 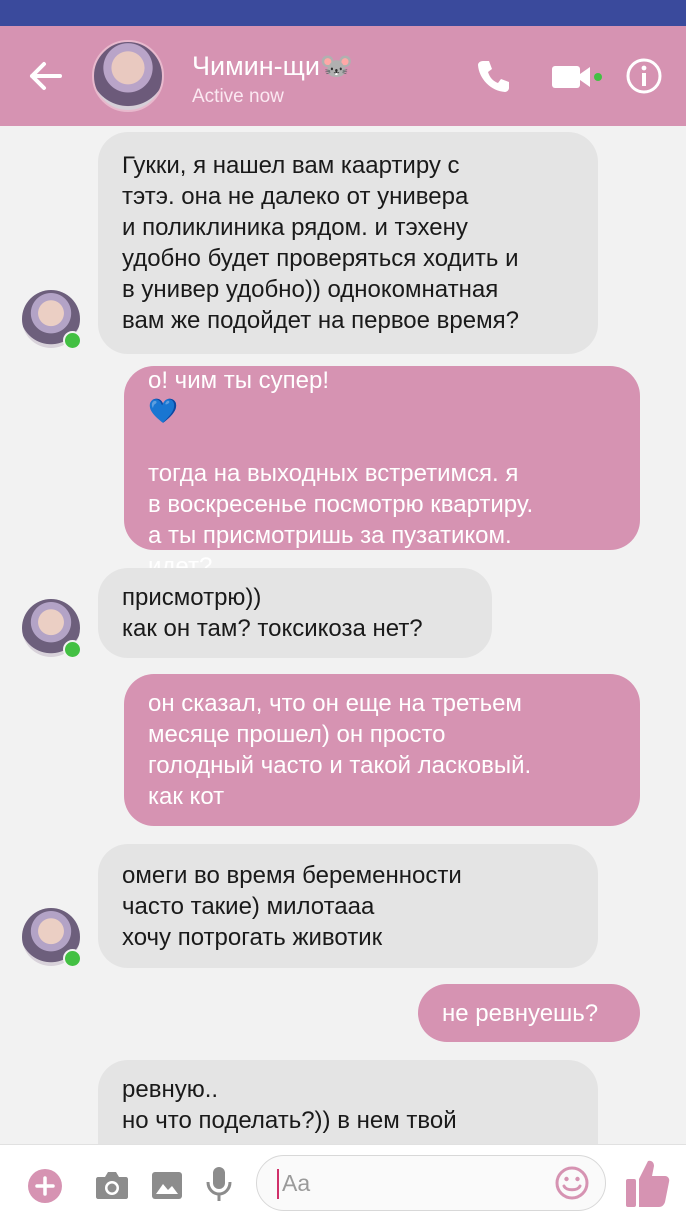 I want to click on video-call-button, so click(x=577, y=76).